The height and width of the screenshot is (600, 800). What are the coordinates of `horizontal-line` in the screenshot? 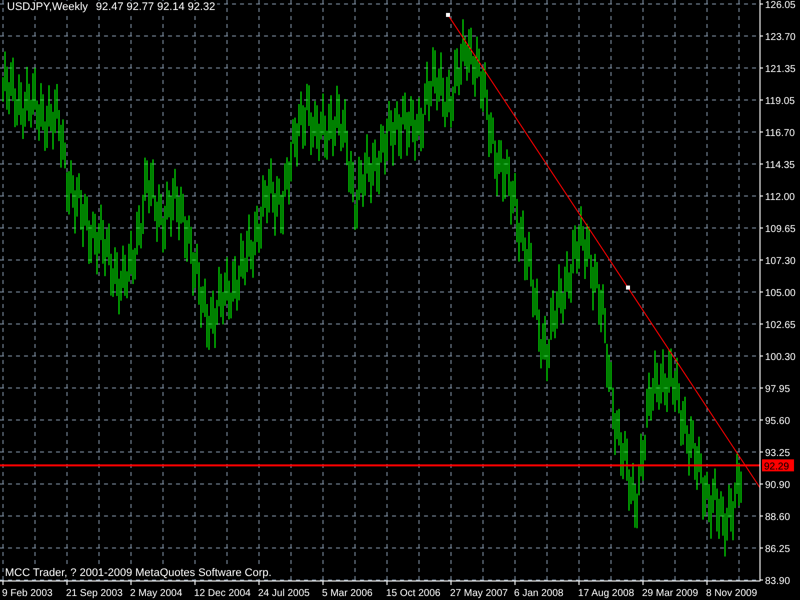 It's located at (380, 465).